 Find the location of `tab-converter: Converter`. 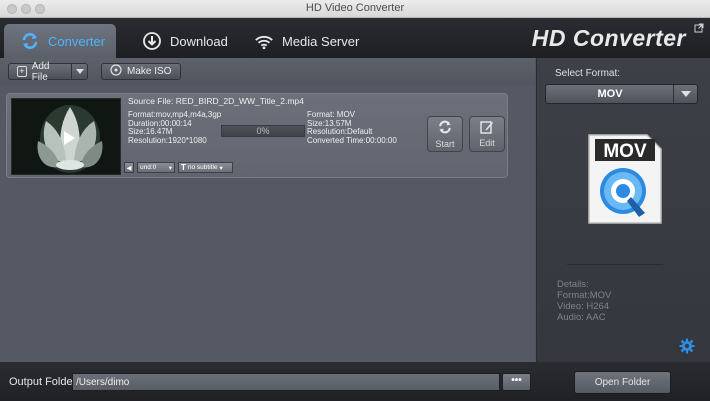

tab-converter: Converter is located at coordinates (60, 41).